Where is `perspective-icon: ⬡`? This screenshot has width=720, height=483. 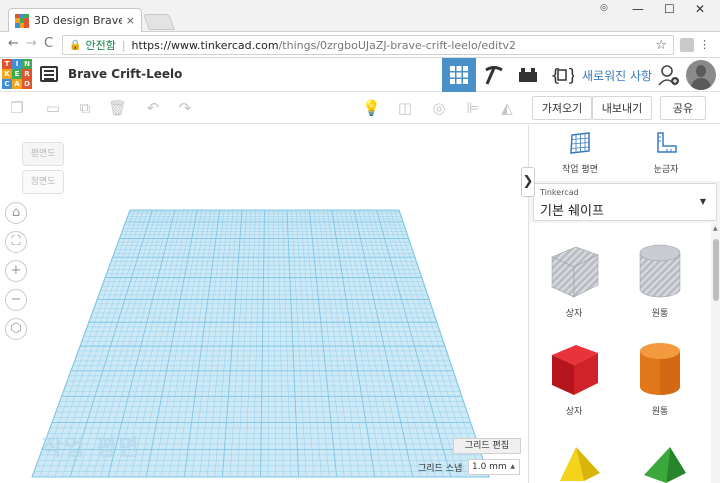 perspective-icon: ⬡ is located at coordinates (16, 329).